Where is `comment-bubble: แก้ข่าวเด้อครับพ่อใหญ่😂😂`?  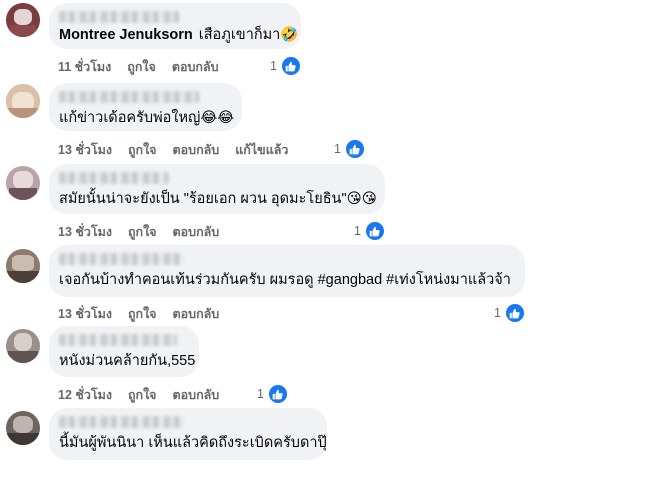 comment-bubble: แก้ข่าวเด้อครับพ่อใหญ่😂😂 is located at coordinates (145, 107).